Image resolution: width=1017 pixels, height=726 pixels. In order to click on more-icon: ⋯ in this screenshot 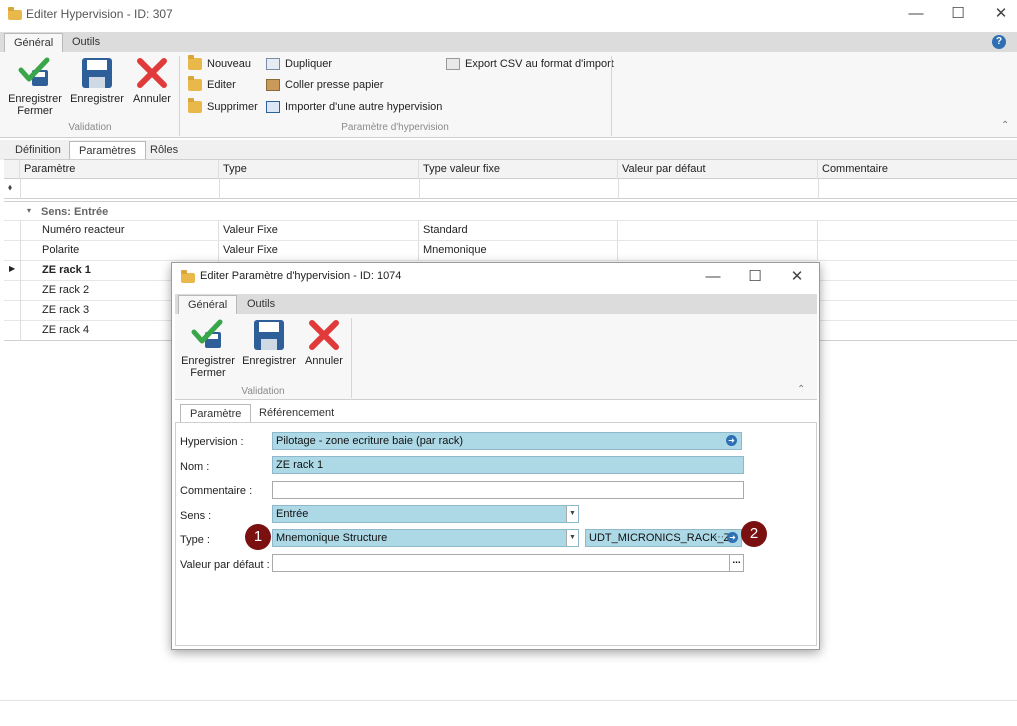, I will do `click(719, 538)`.